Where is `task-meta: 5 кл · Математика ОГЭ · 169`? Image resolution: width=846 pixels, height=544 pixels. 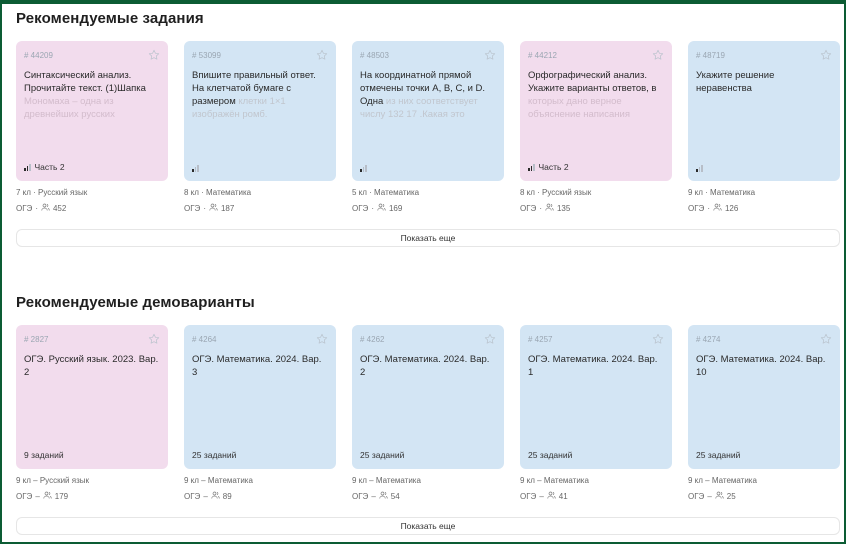
task-meta: 5 кл · Математика ОГЭ · 169 is located at coordinates (428, 201).